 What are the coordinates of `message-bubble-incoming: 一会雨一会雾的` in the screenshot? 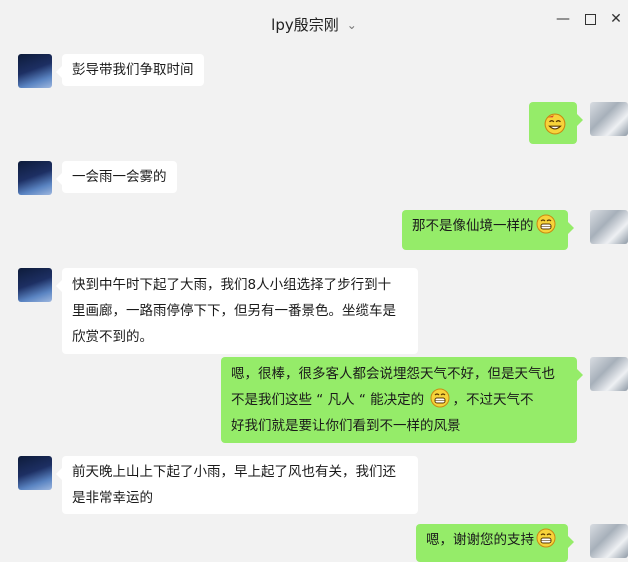 It's located at (116, 177).